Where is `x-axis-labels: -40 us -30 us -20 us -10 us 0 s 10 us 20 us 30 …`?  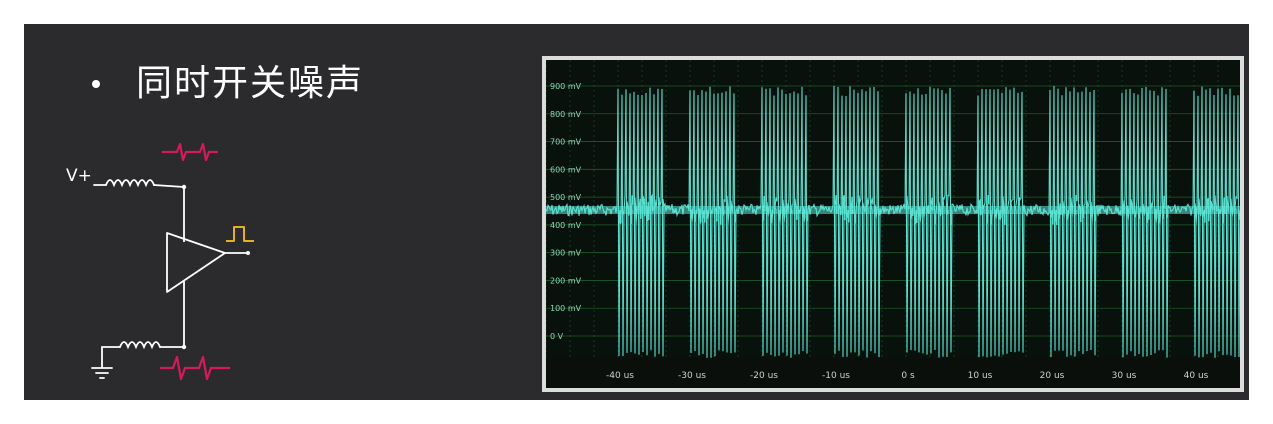
x-axis-labels: -40 us -30 us -20 us -10 us 0 s 10 us 20 us 30 … is located at coordinates (907, 376).